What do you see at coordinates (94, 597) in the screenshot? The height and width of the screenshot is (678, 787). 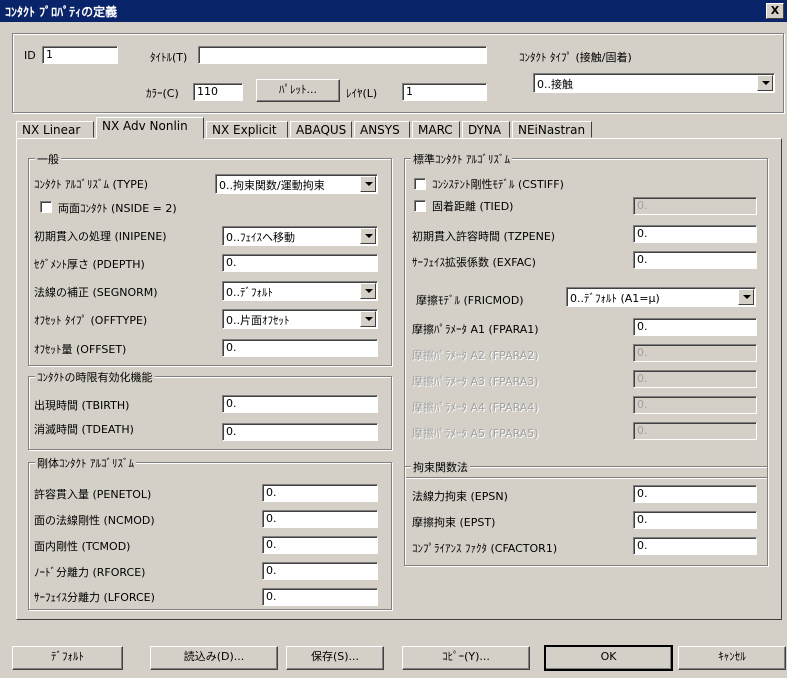 I see `lforce-label: ｻｰﾌｪｲｽ分離力 (LFORCE)` at bounding box center [94, 597].